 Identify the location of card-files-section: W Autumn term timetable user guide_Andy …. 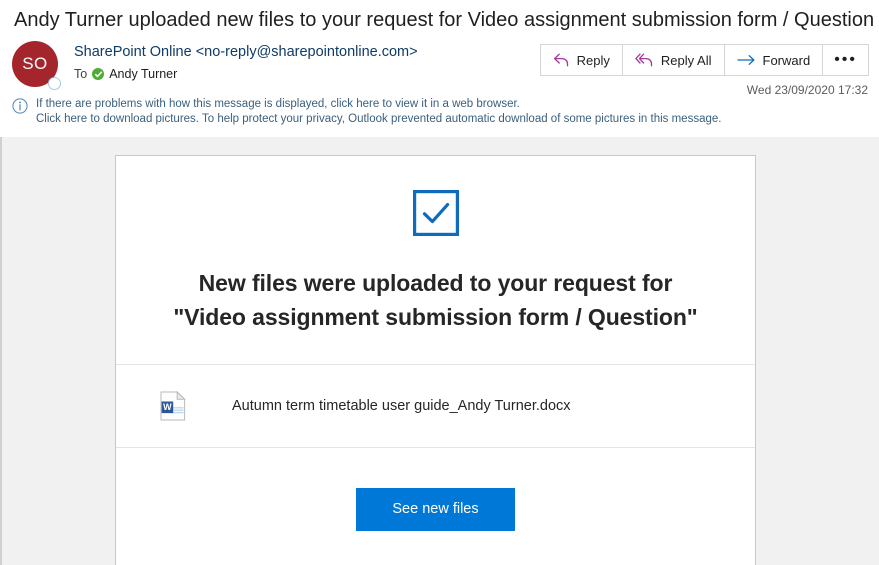
(435, 406).